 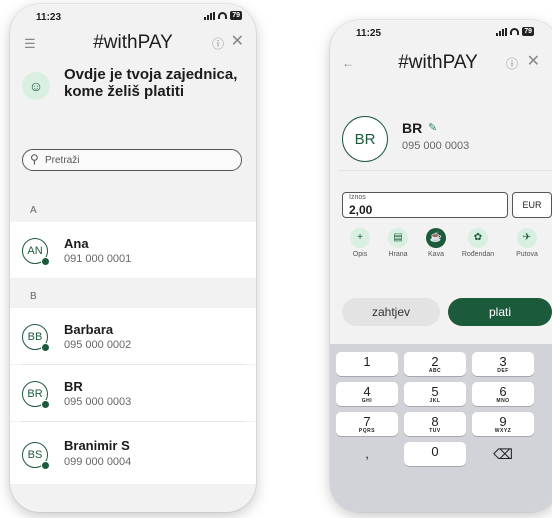 What do you see at coordinates (36, 86) in the screenshot?
I see `community-icon: ☺` at bounding box center [36, 86].